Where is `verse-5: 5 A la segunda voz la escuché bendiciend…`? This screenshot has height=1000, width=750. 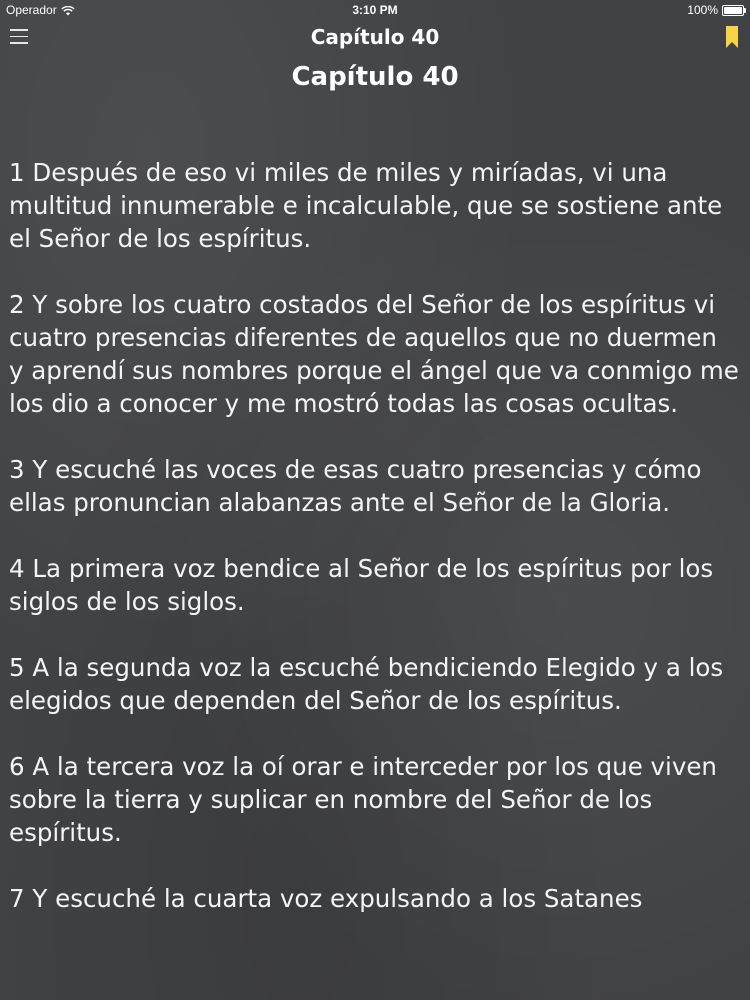 verse-5: 5 A la segunda voz la escuché bendiciend… is located at coordinates (366, 684).